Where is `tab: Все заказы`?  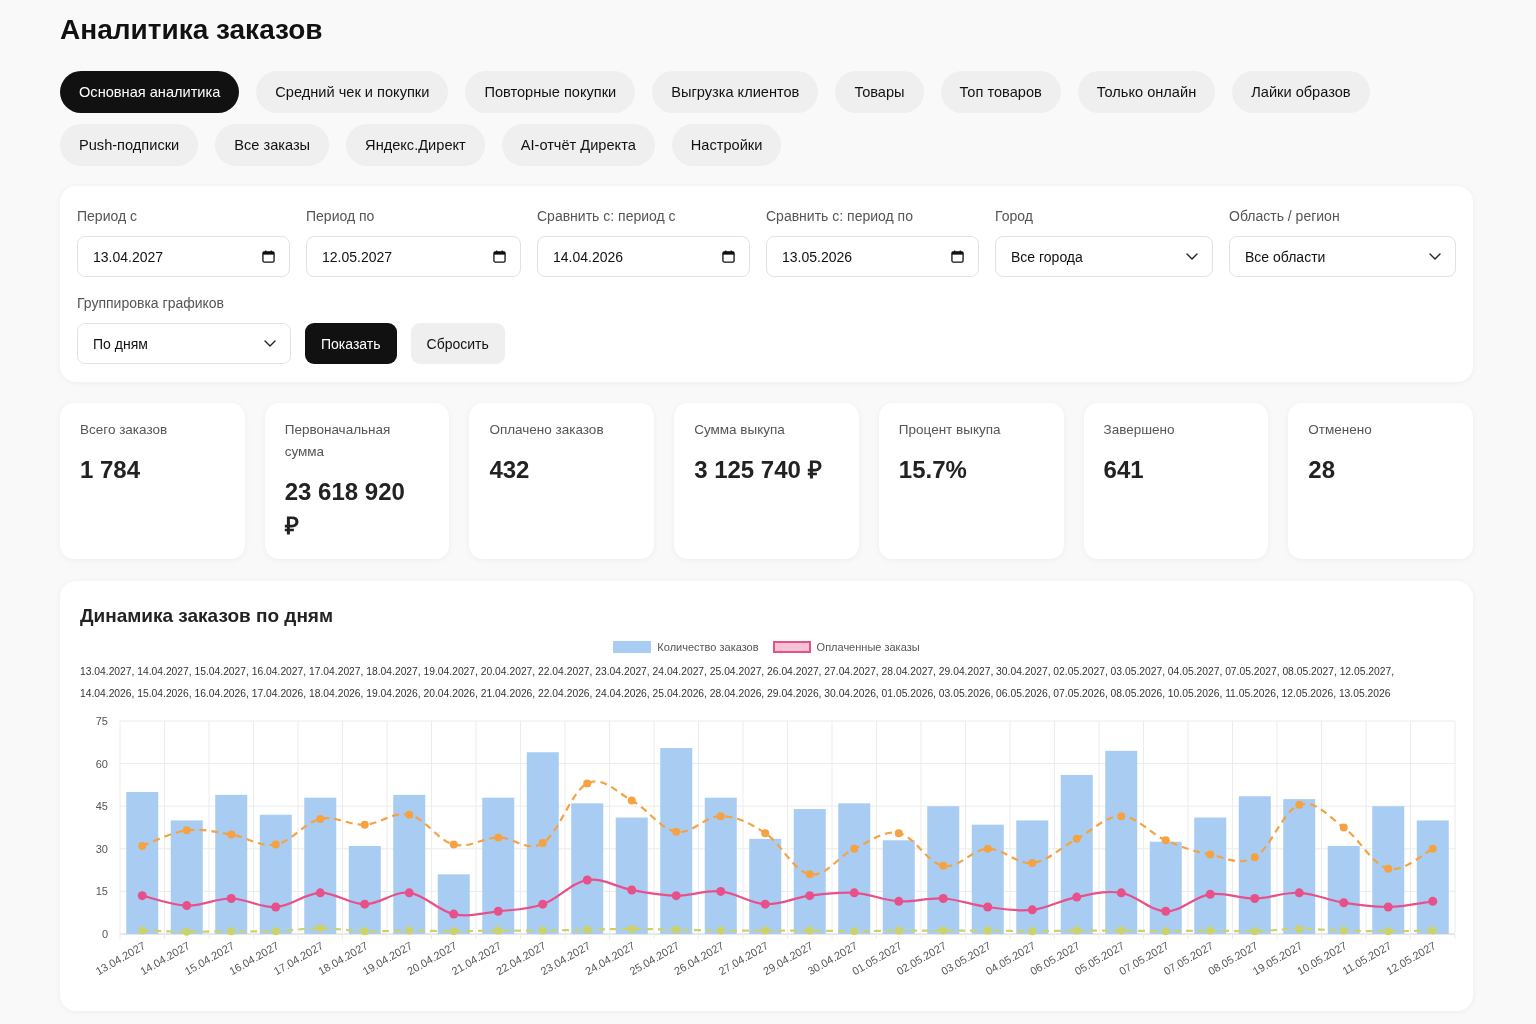
tab: Все заказы is located at coordinates (272, 145).